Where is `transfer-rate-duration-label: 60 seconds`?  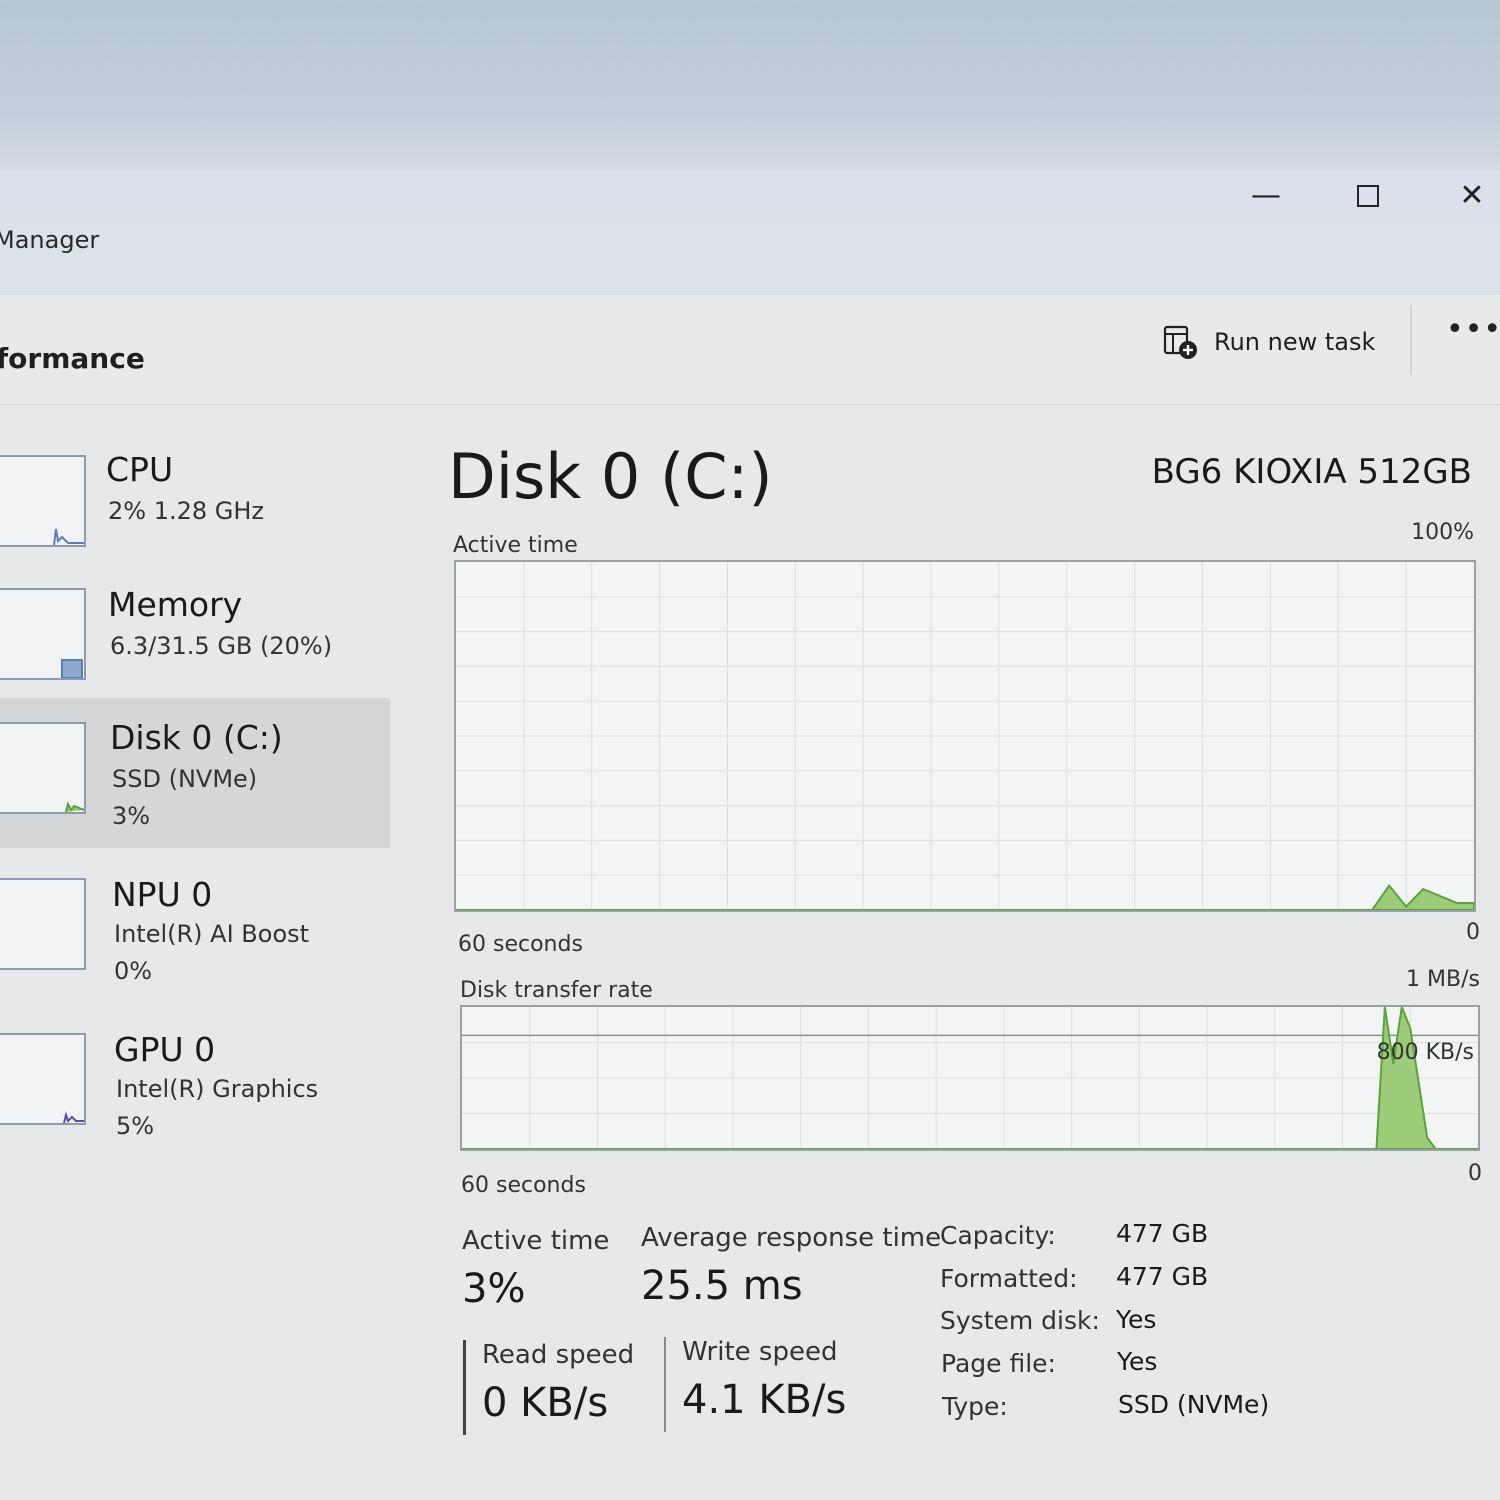
transfer-rate-duration-label: 60 seconds is located at coordinates (523, 1185).